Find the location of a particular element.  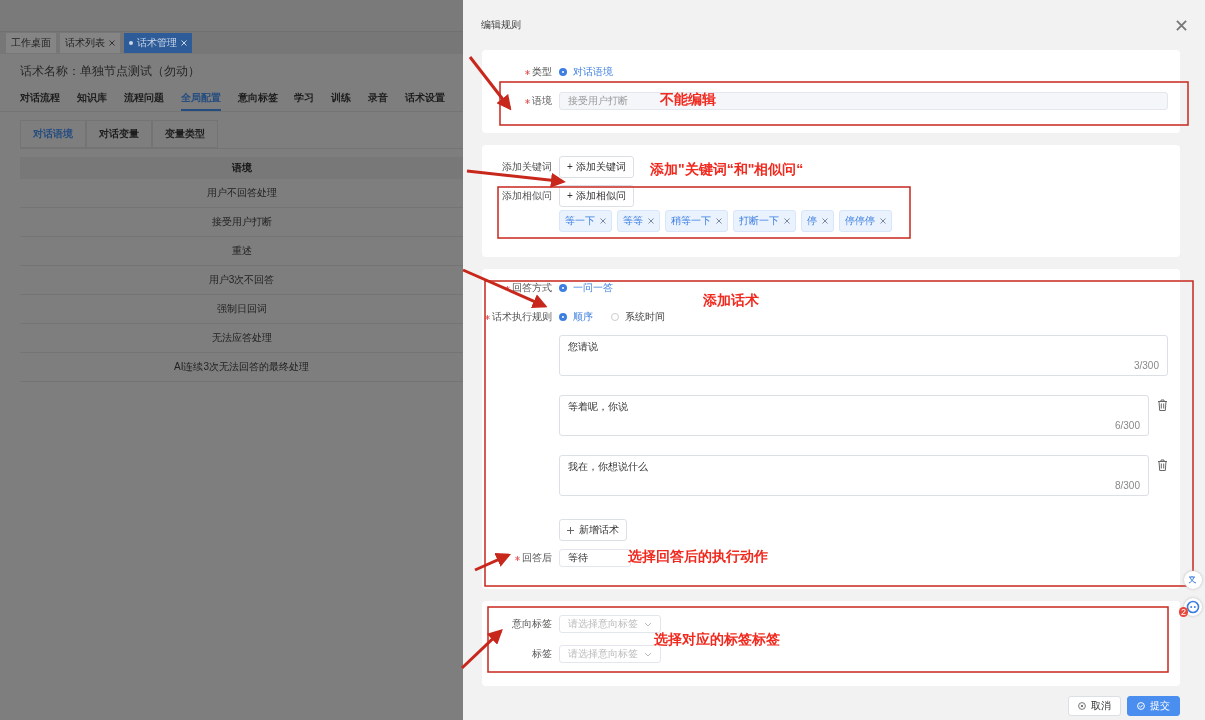

field-label: 标签 is located at coordinates (542, 654).